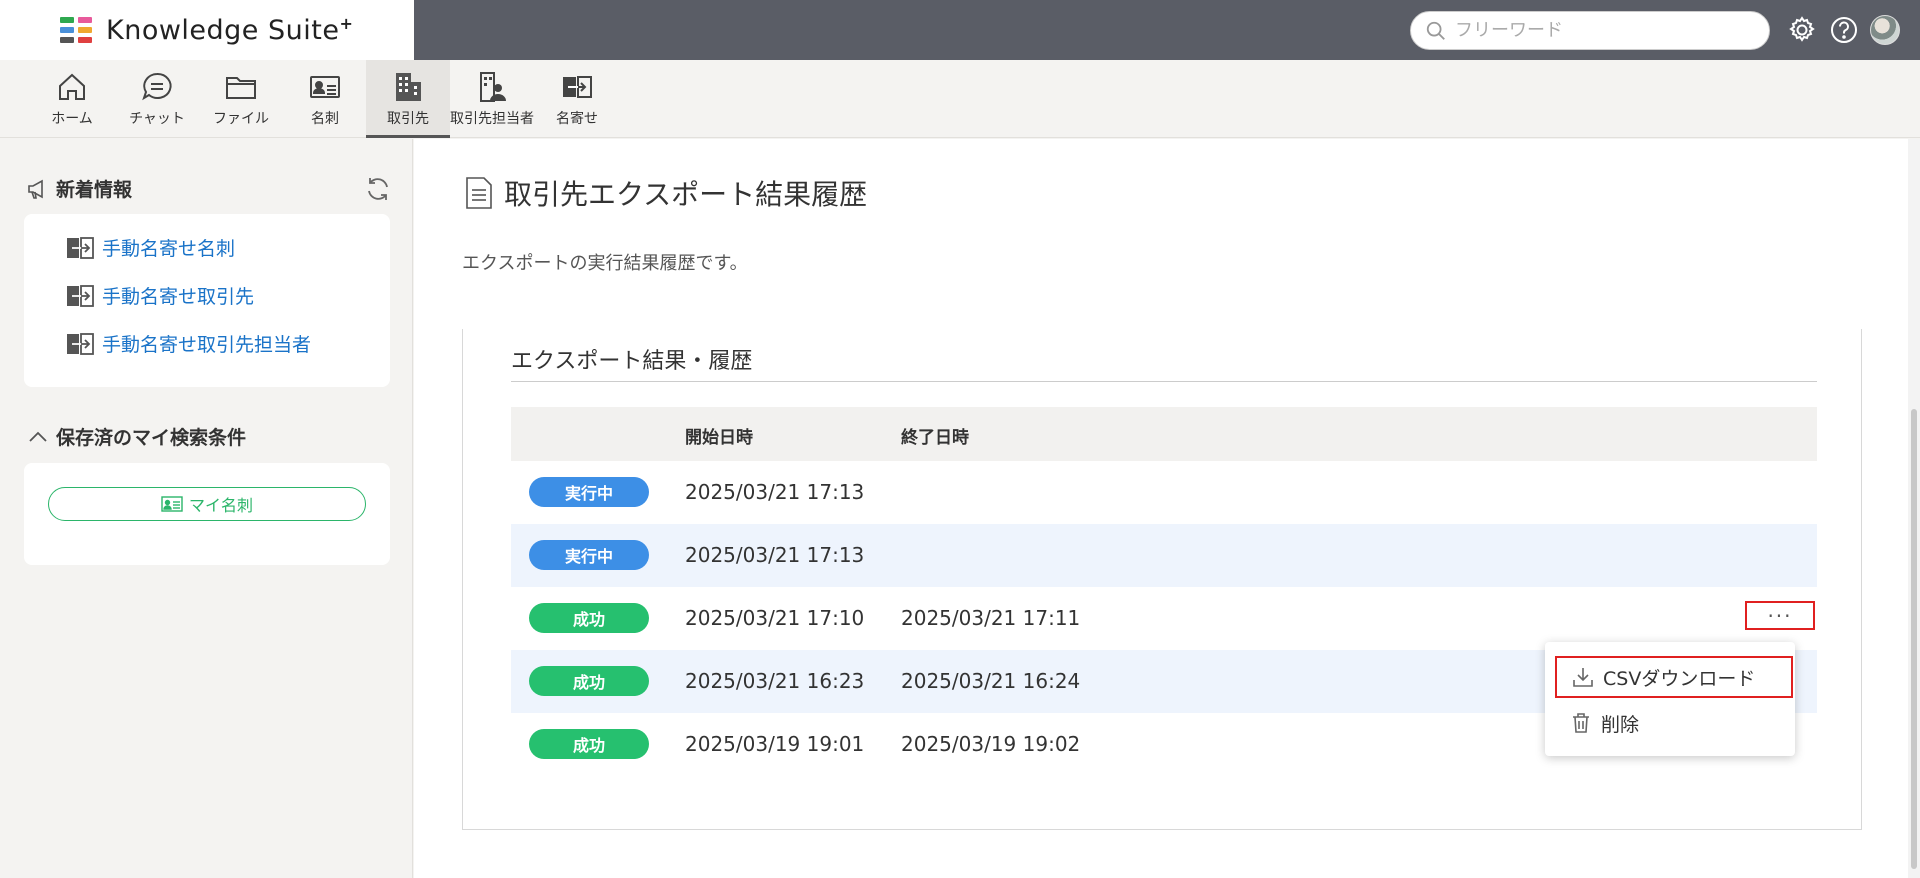 The width and height of the screenshot is (1920, 878). What do you see at coordinates (72, 86) in the screenshot?
I see `home-icon` at bounding box center [72, 86].